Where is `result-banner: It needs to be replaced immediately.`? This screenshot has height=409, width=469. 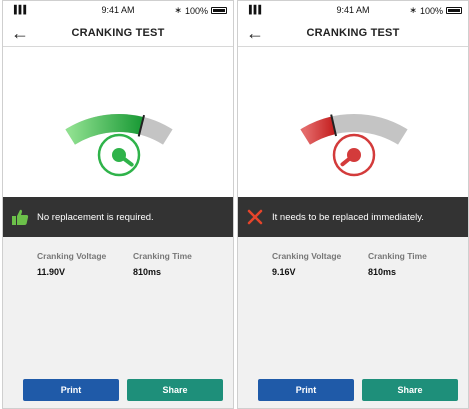
result-banner: It needs to be replaced immediately. is located at coordinates (353, 217).